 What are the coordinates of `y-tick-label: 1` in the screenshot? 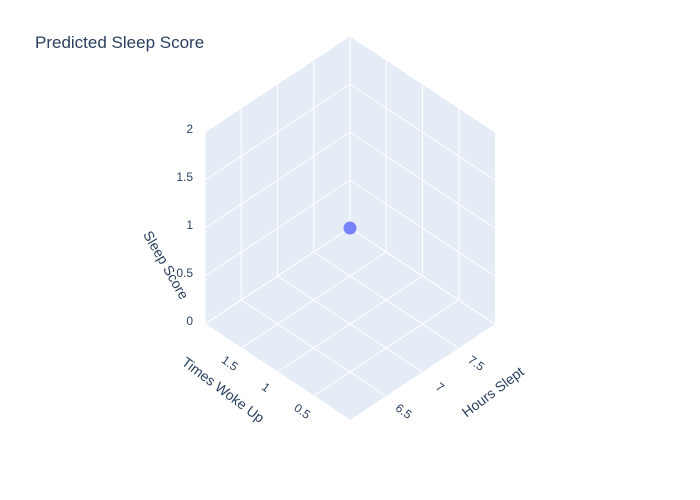 It's located at (266, 387).